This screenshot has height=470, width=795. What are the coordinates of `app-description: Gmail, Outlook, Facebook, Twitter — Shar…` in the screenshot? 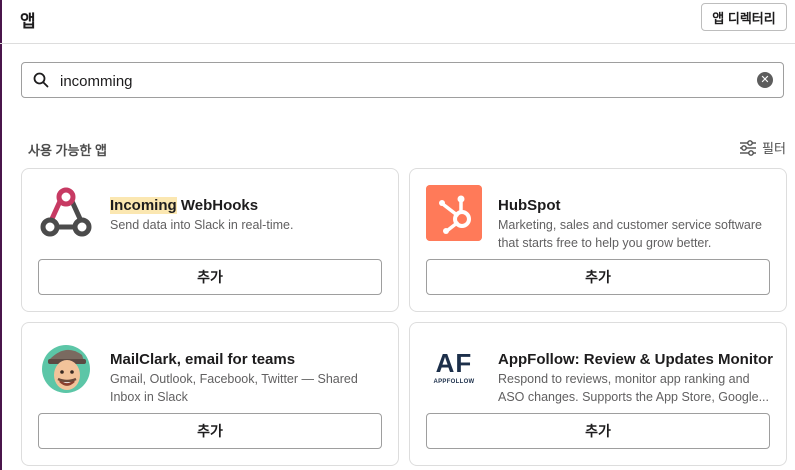 It's located at (234, 388).